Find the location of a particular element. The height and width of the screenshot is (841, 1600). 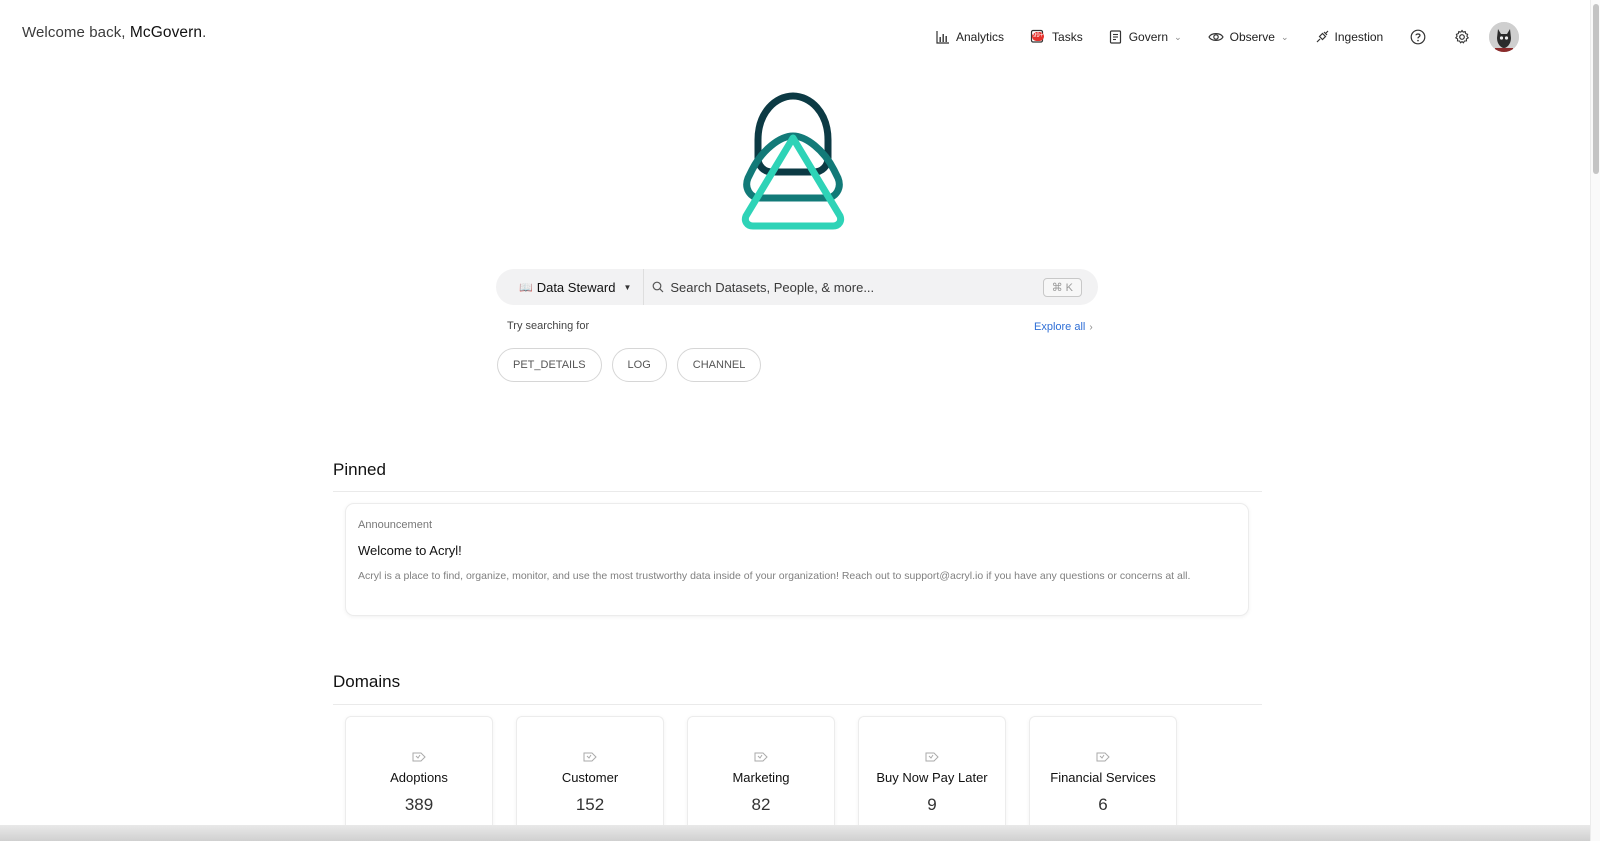

plug-icon is located at coordinates (1322, 36).